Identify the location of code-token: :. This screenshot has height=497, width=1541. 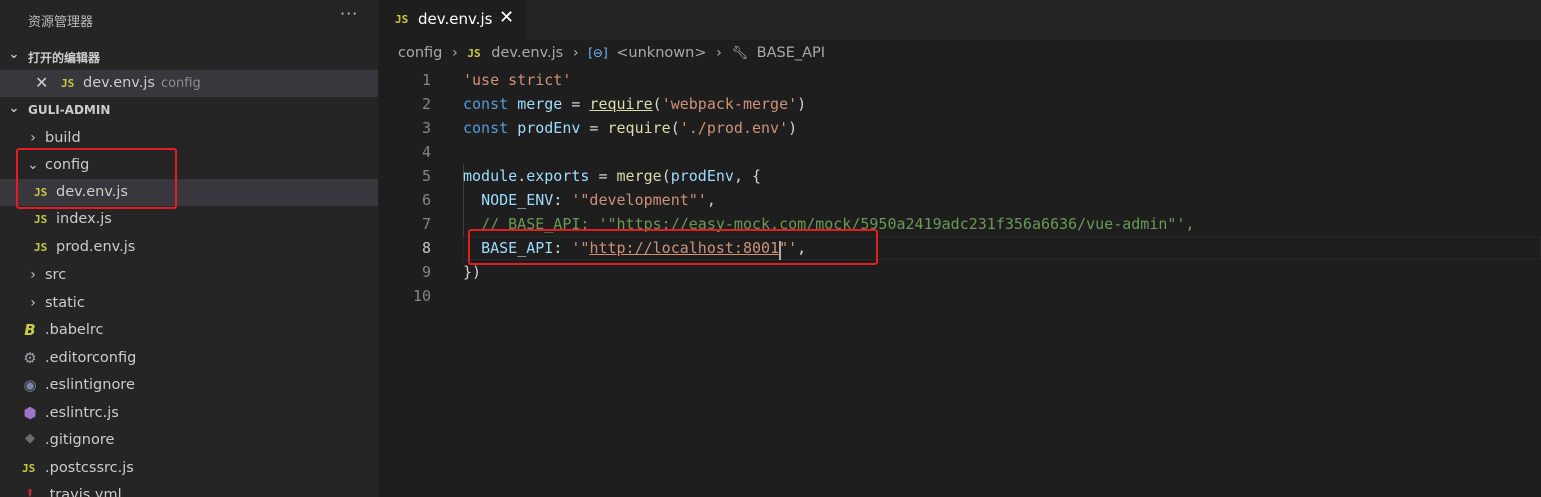
(562, 200).